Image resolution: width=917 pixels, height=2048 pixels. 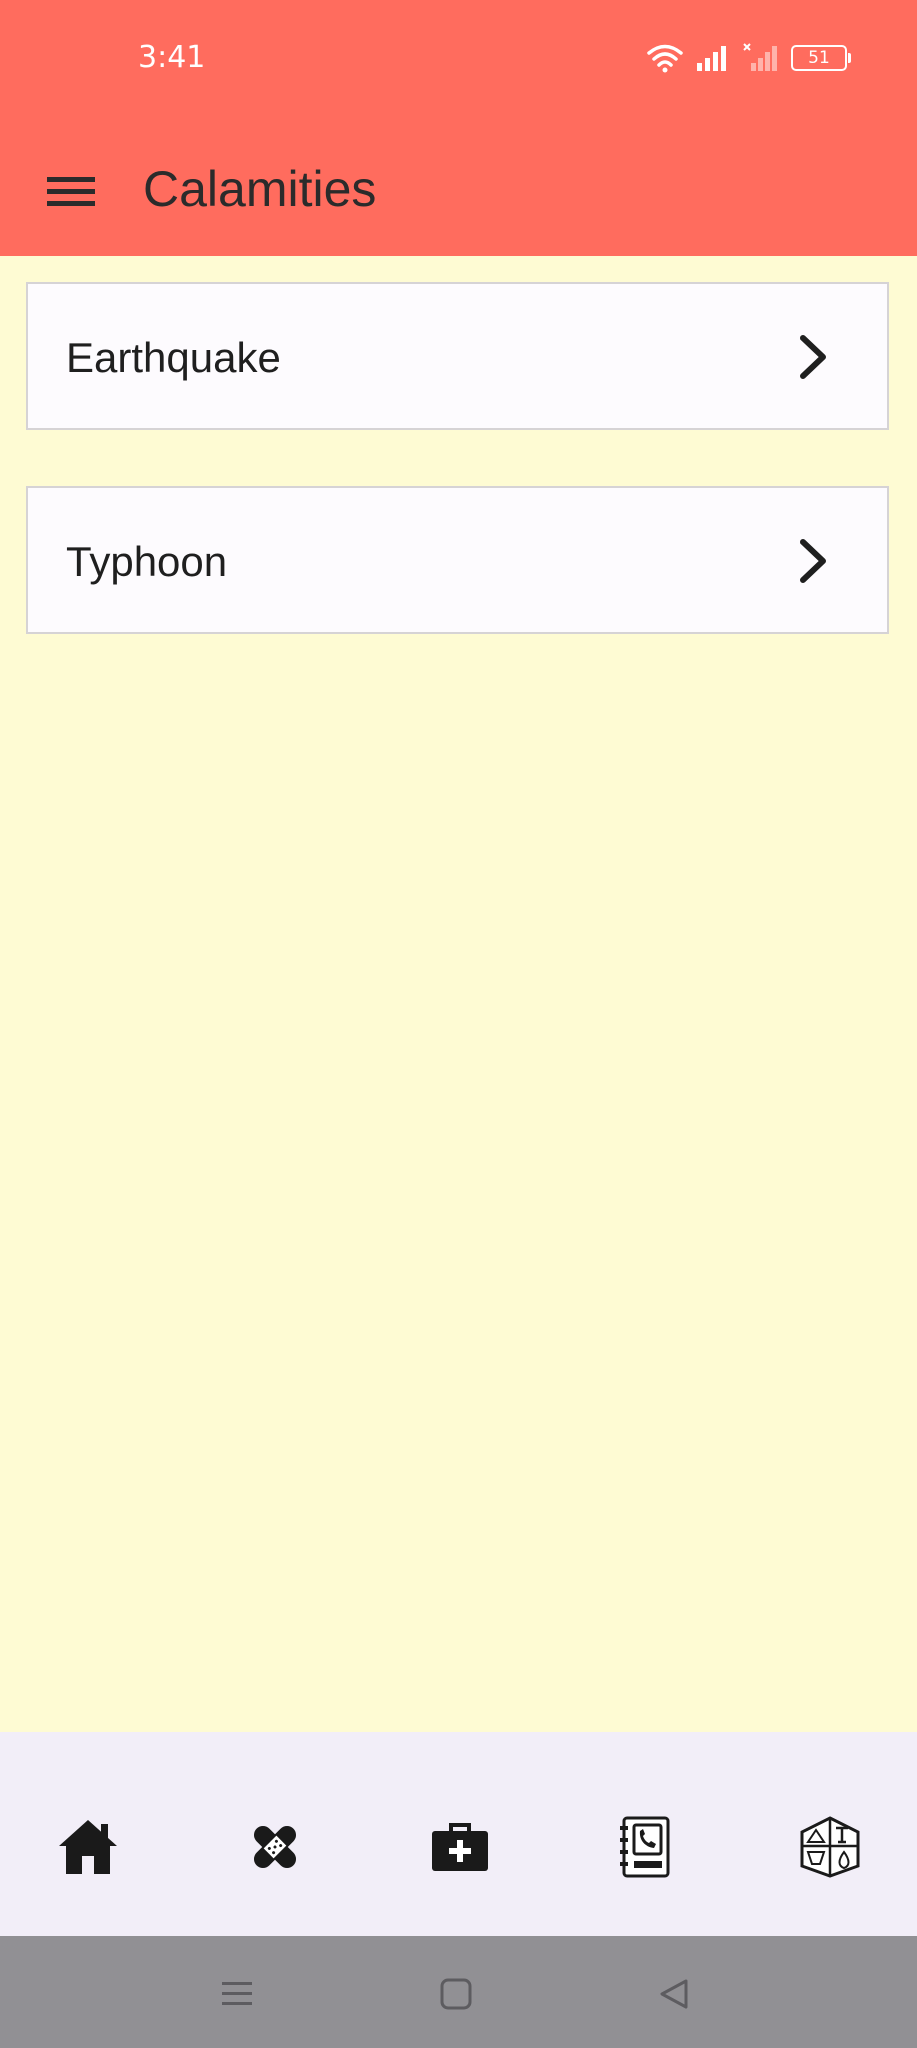 I want to click on bottom-nav, so click(x=458, y=1834).